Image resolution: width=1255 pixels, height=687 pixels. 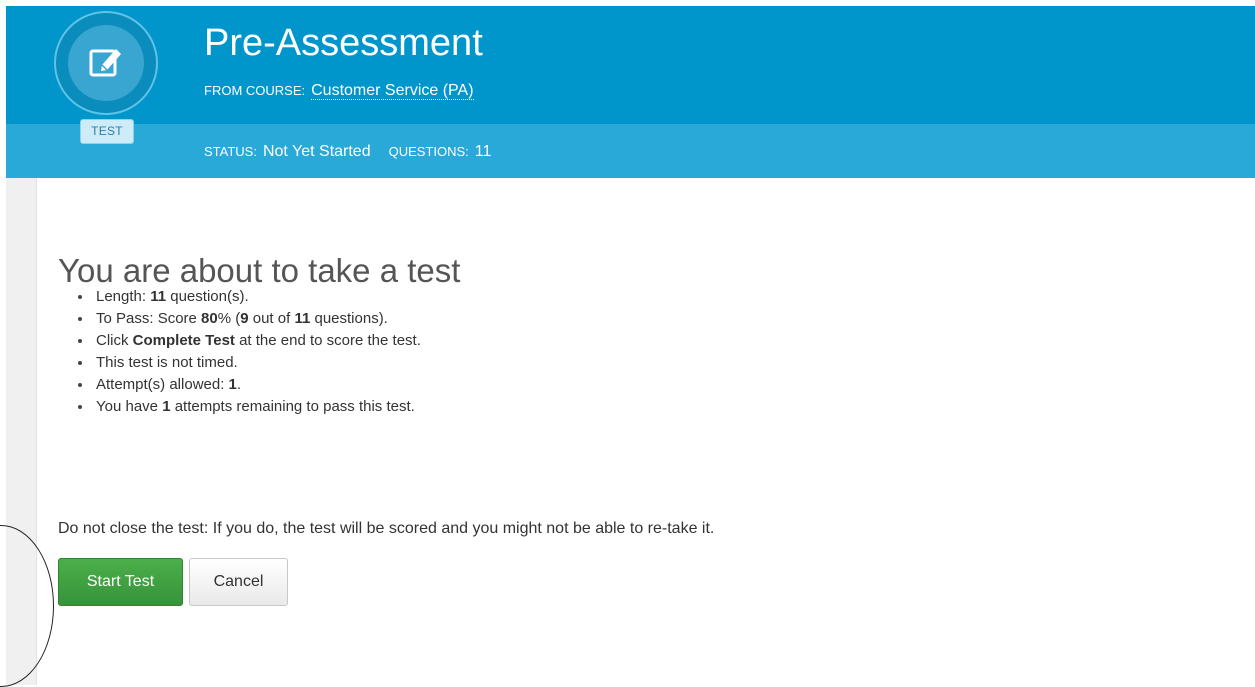 I want to click on list-item: Attempt(s) allowed: 1., so click(x=249, y=385).